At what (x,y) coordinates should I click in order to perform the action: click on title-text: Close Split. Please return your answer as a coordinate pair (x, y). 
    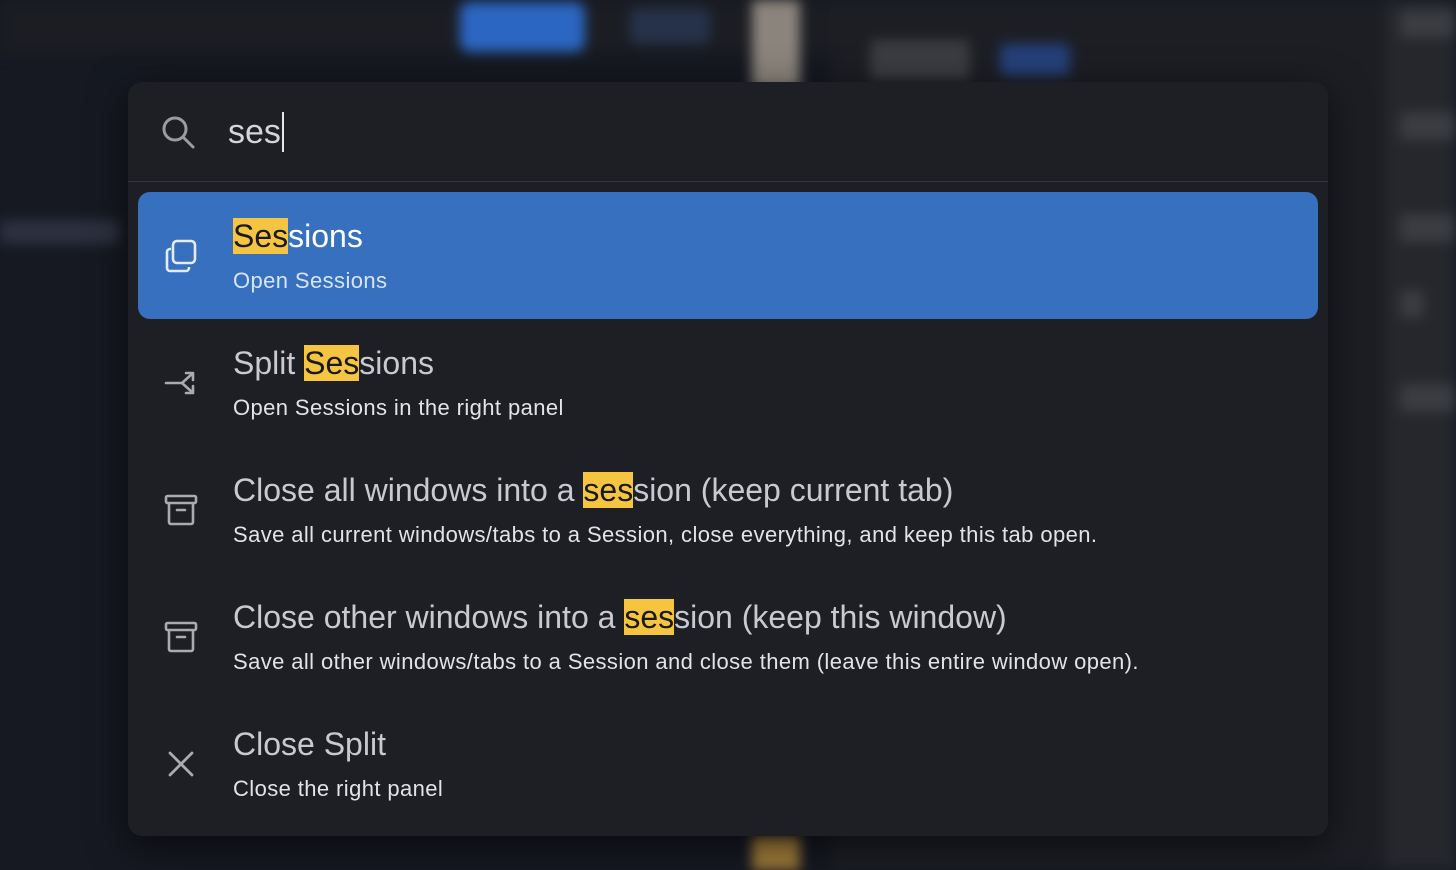
    Looking at the image, I should click on (309, 744).